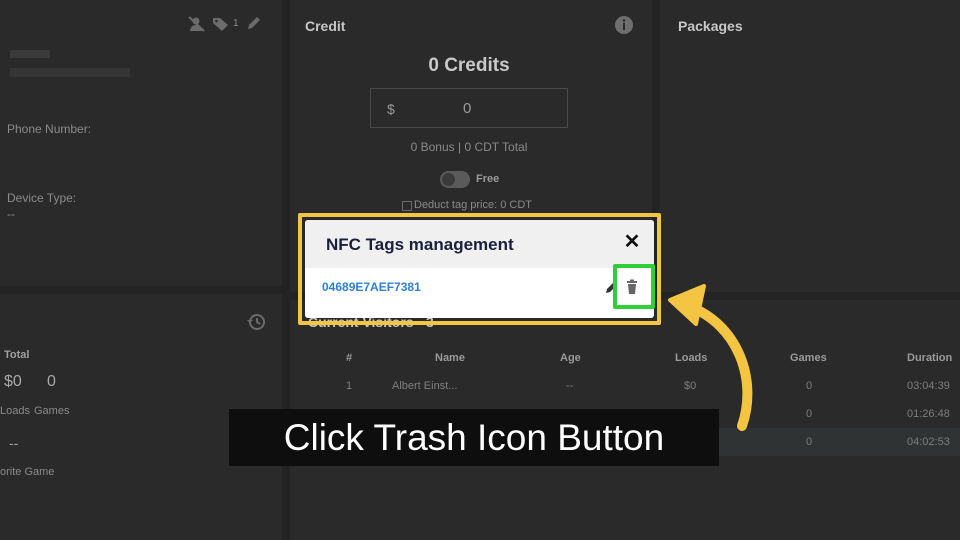 The height and width of the screenshot is (540, 960). Describe the element at coordinates (407, 206) in the screenshot. I see `deduct-checkbox` at that location.